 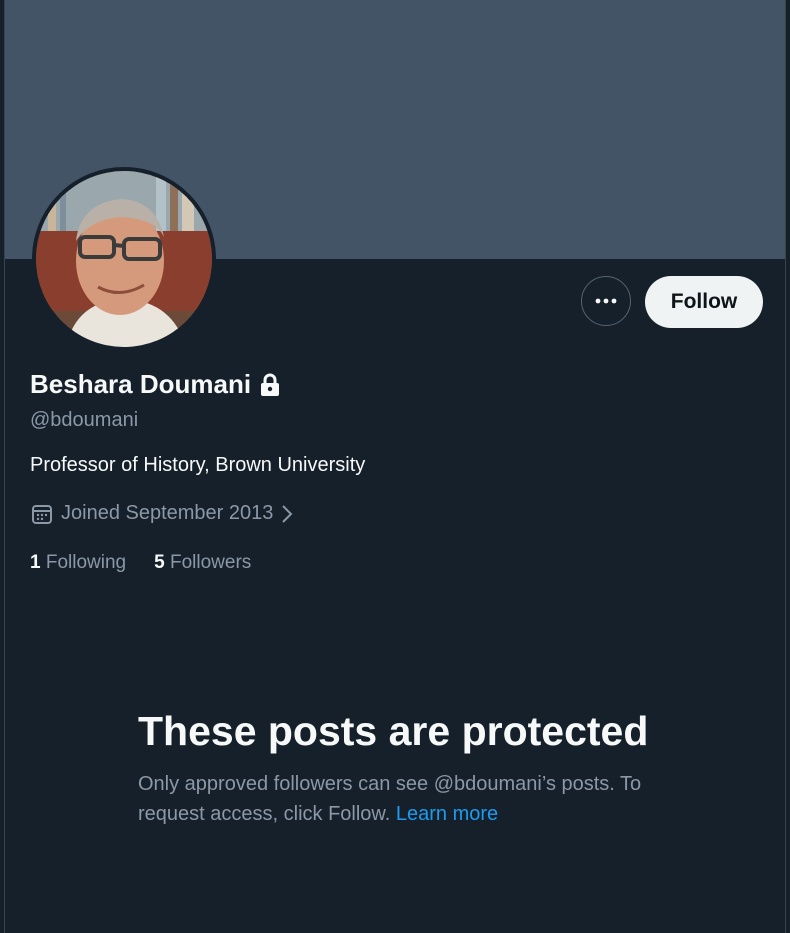 I want to click on following-link: 1 Following, so click(x=78, y=563).